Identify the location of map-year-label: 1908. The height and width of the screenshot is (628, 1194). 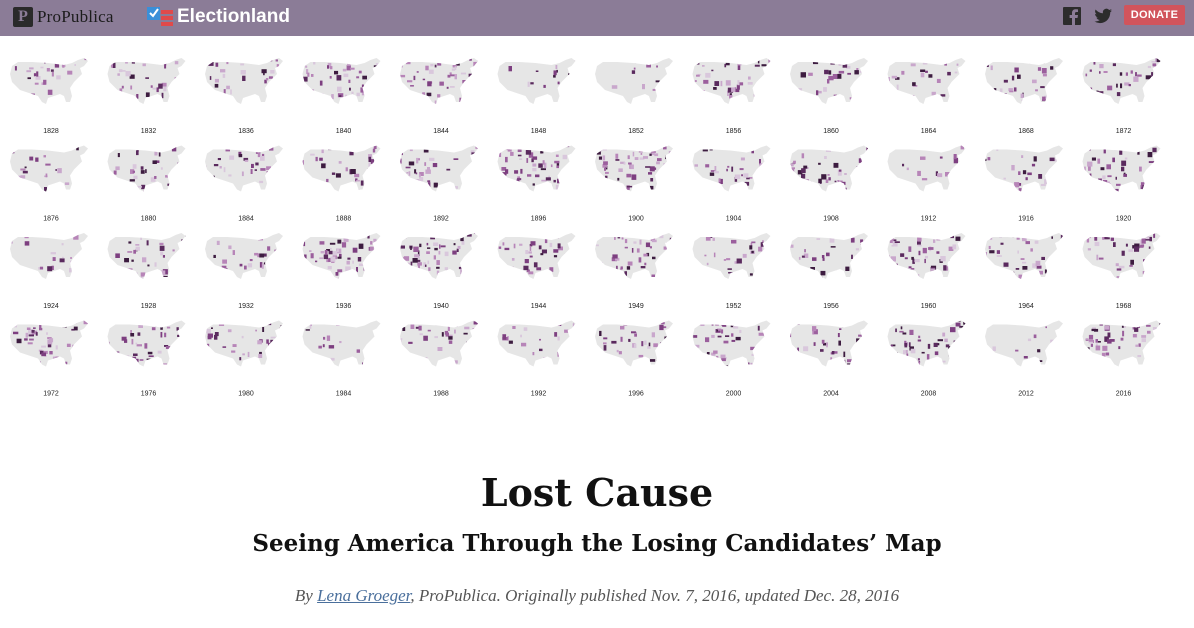
(831, 219).